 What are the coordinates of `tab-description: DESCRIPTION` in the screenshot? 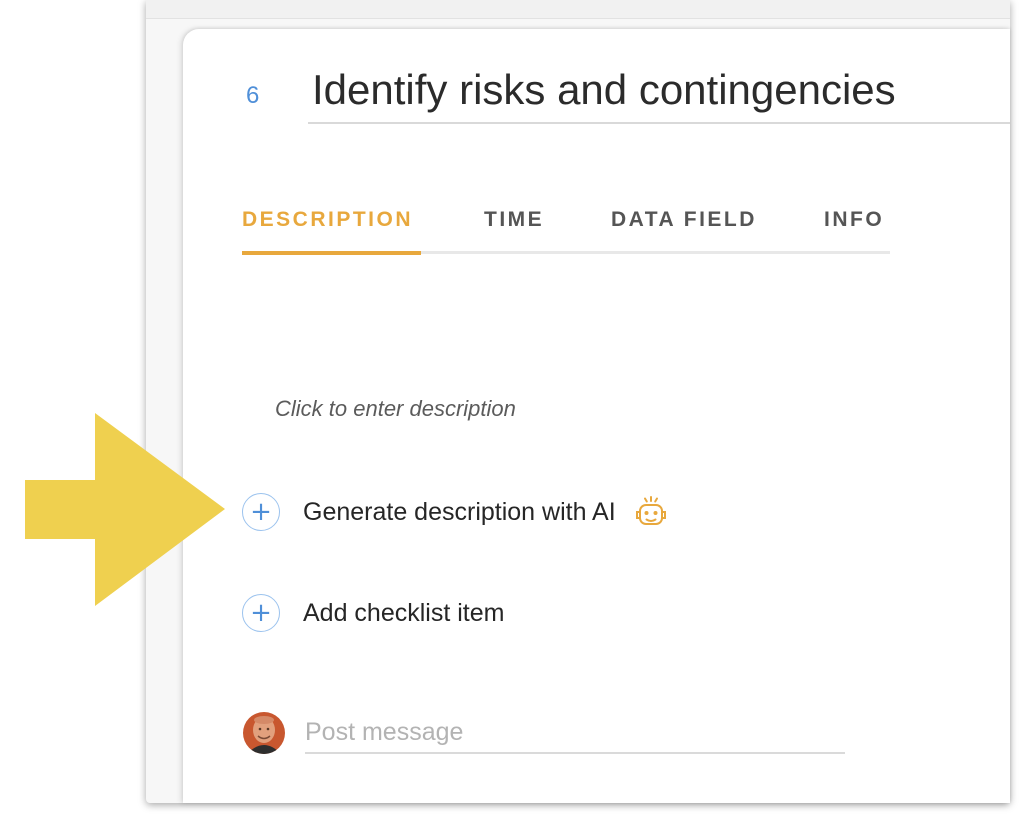 It's located at (327, 220).